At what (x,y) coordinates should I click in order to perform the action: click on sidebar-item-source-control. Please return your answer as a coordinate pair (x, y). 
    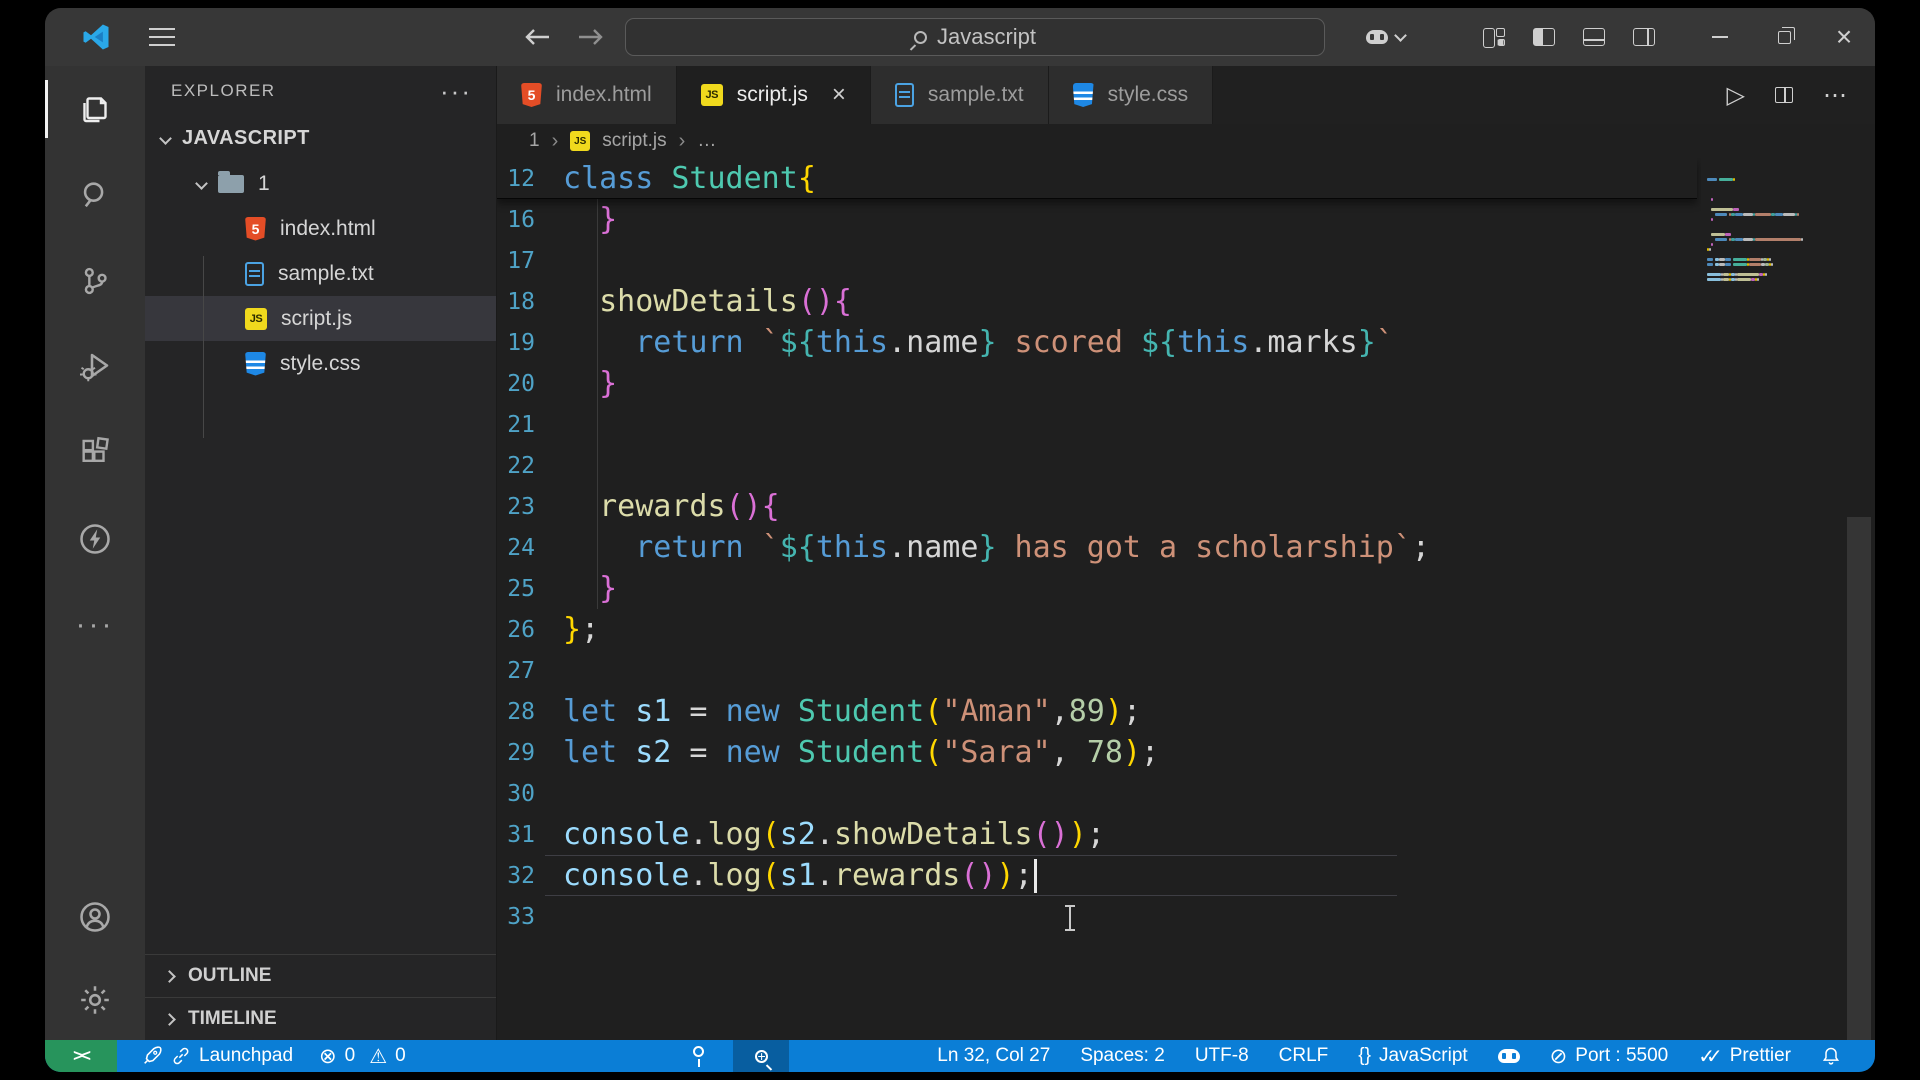
    Looking at the image, I should click on (95, 281).